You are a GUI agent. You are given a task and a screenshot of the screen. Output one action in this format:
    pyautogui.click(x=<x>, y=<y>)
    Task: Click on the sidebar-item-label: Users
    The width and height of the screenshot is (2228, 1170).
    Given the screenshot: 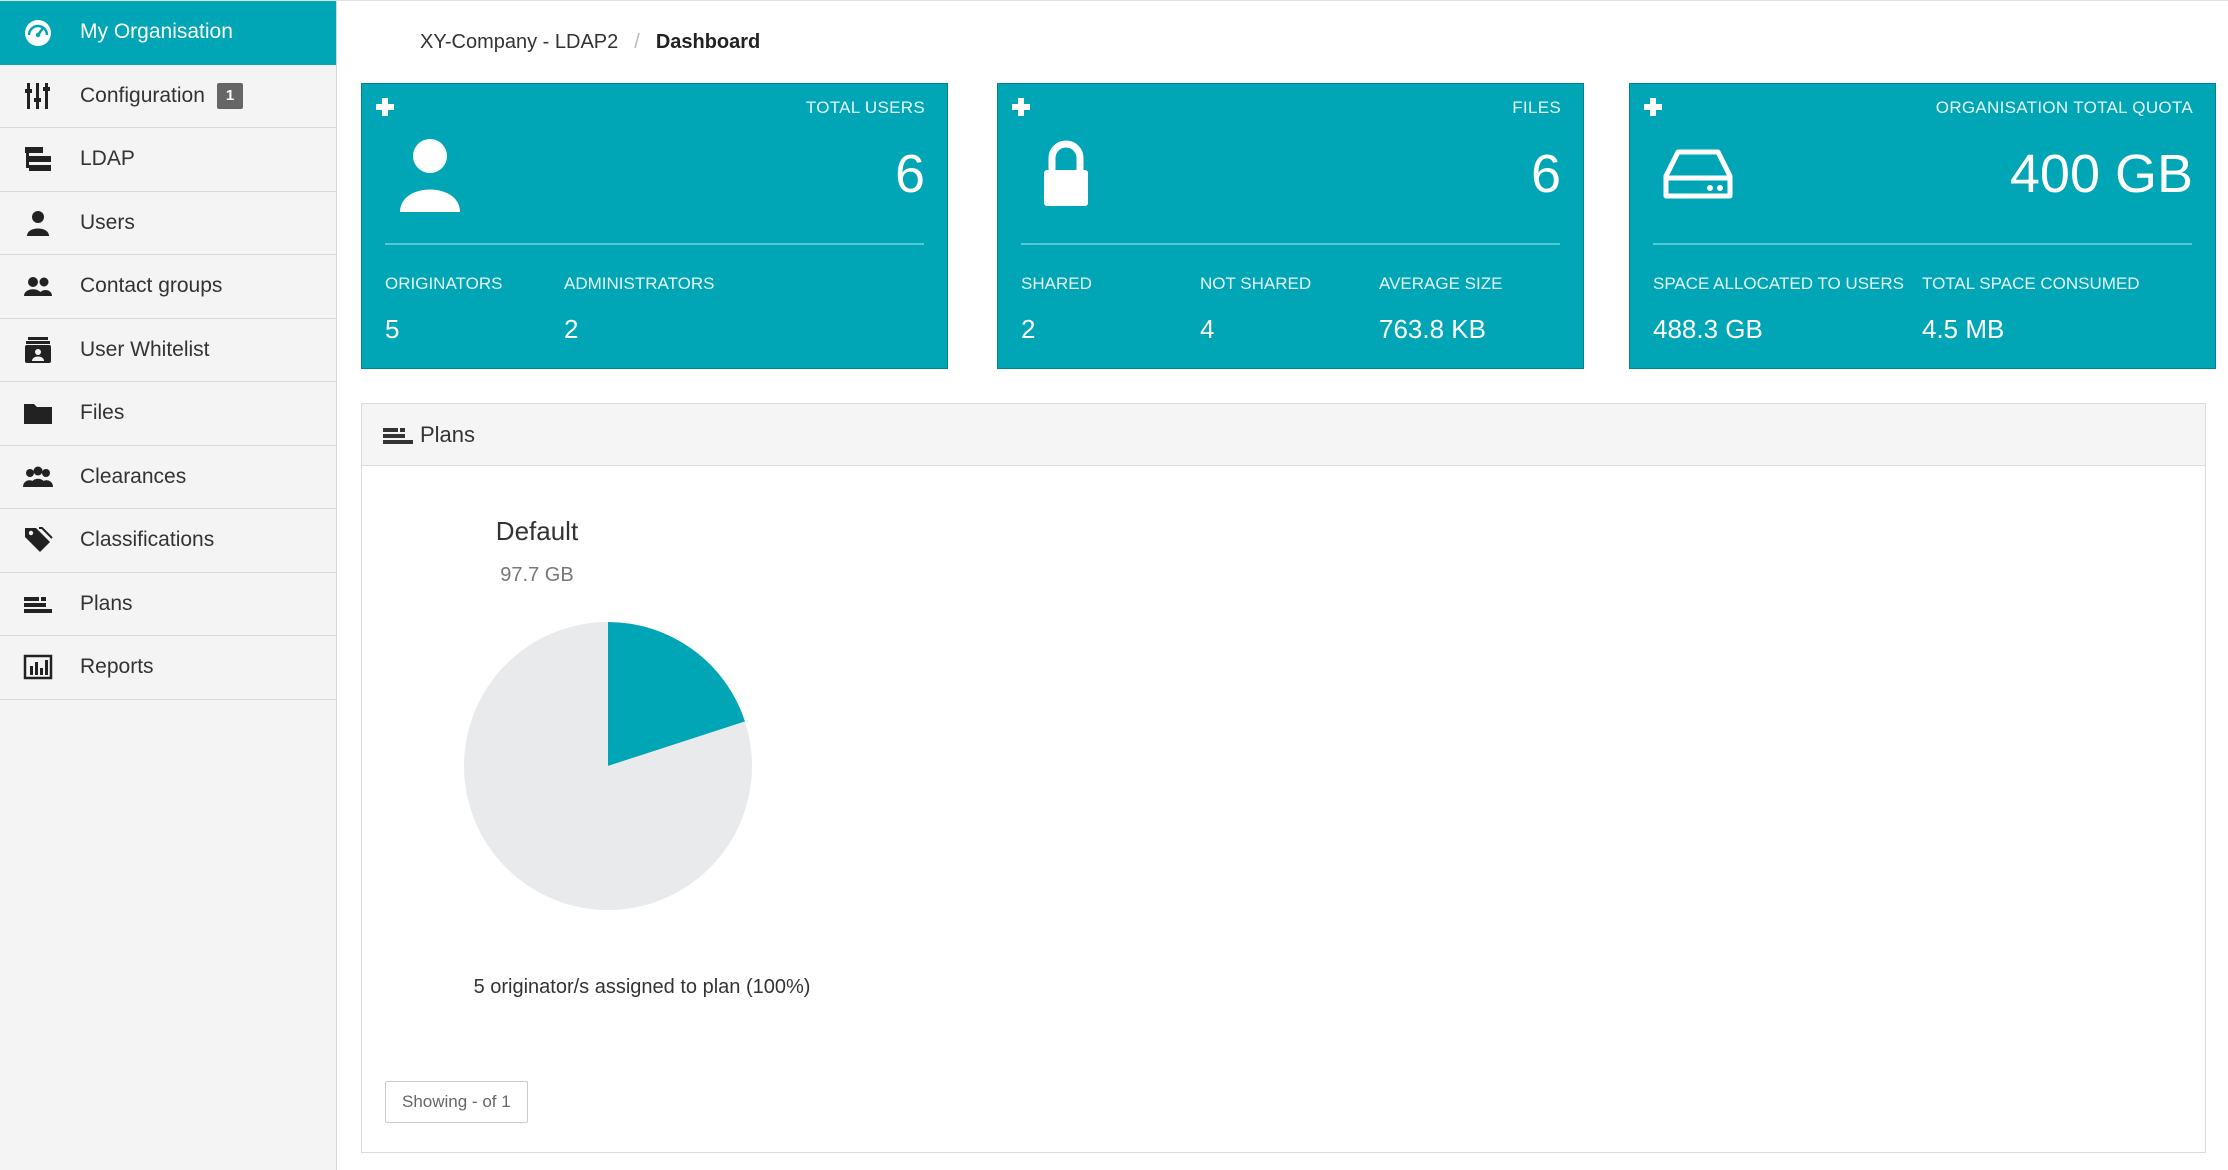 What is the action you would take?
    pyautogui.click(x=107, y=222)
    